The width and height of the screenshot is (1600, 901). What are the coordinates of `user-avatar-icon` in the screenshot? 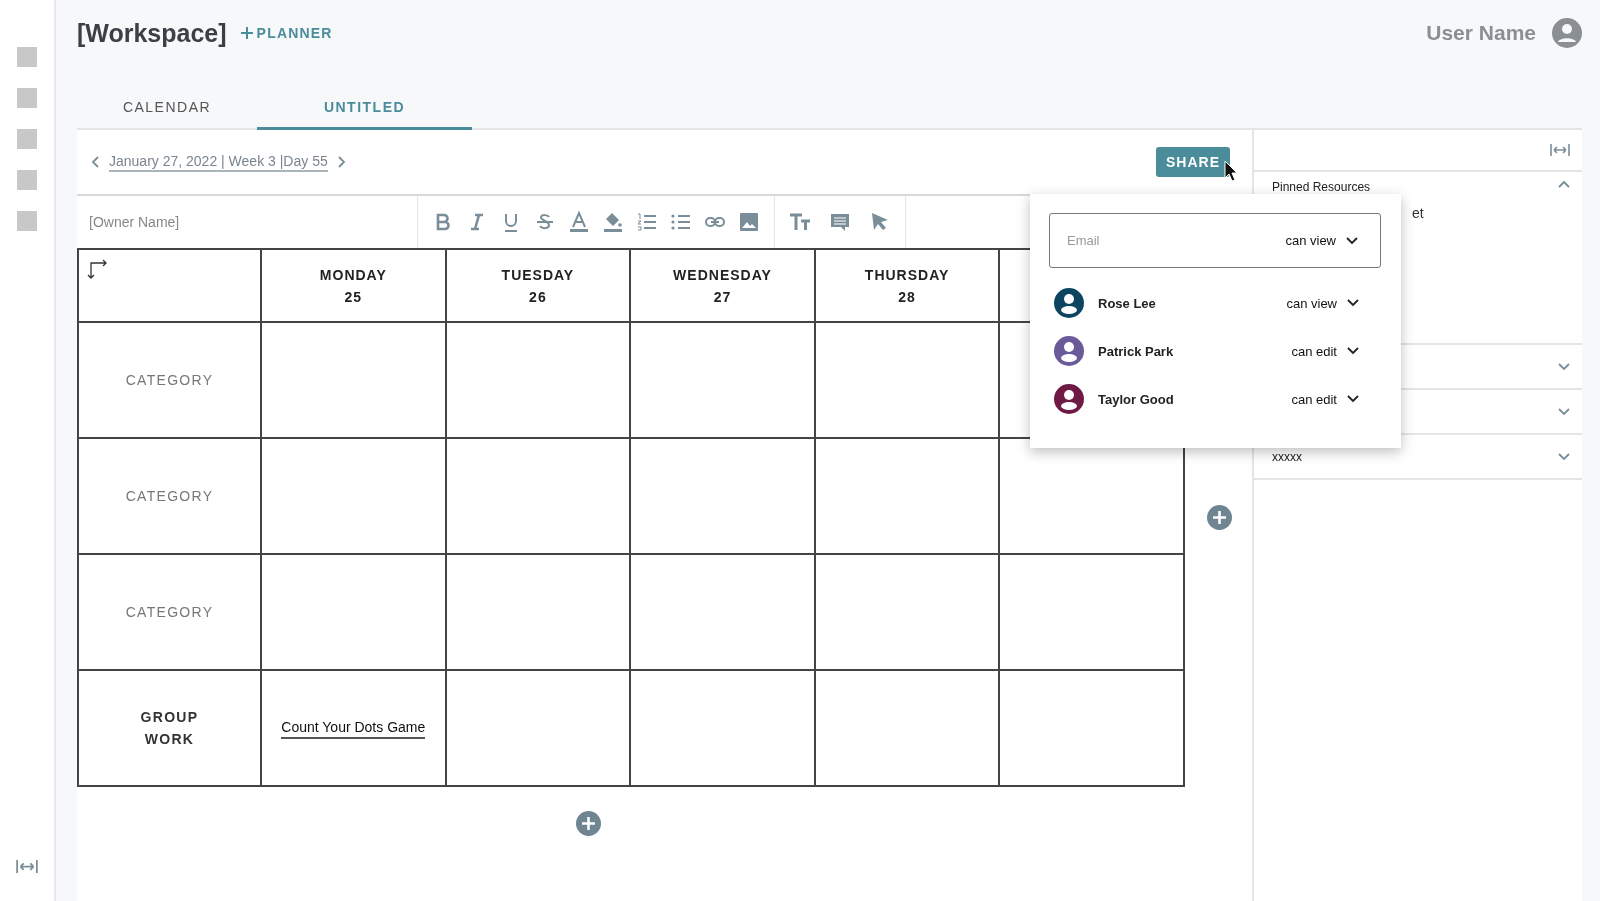 It's located at (1567, 33).